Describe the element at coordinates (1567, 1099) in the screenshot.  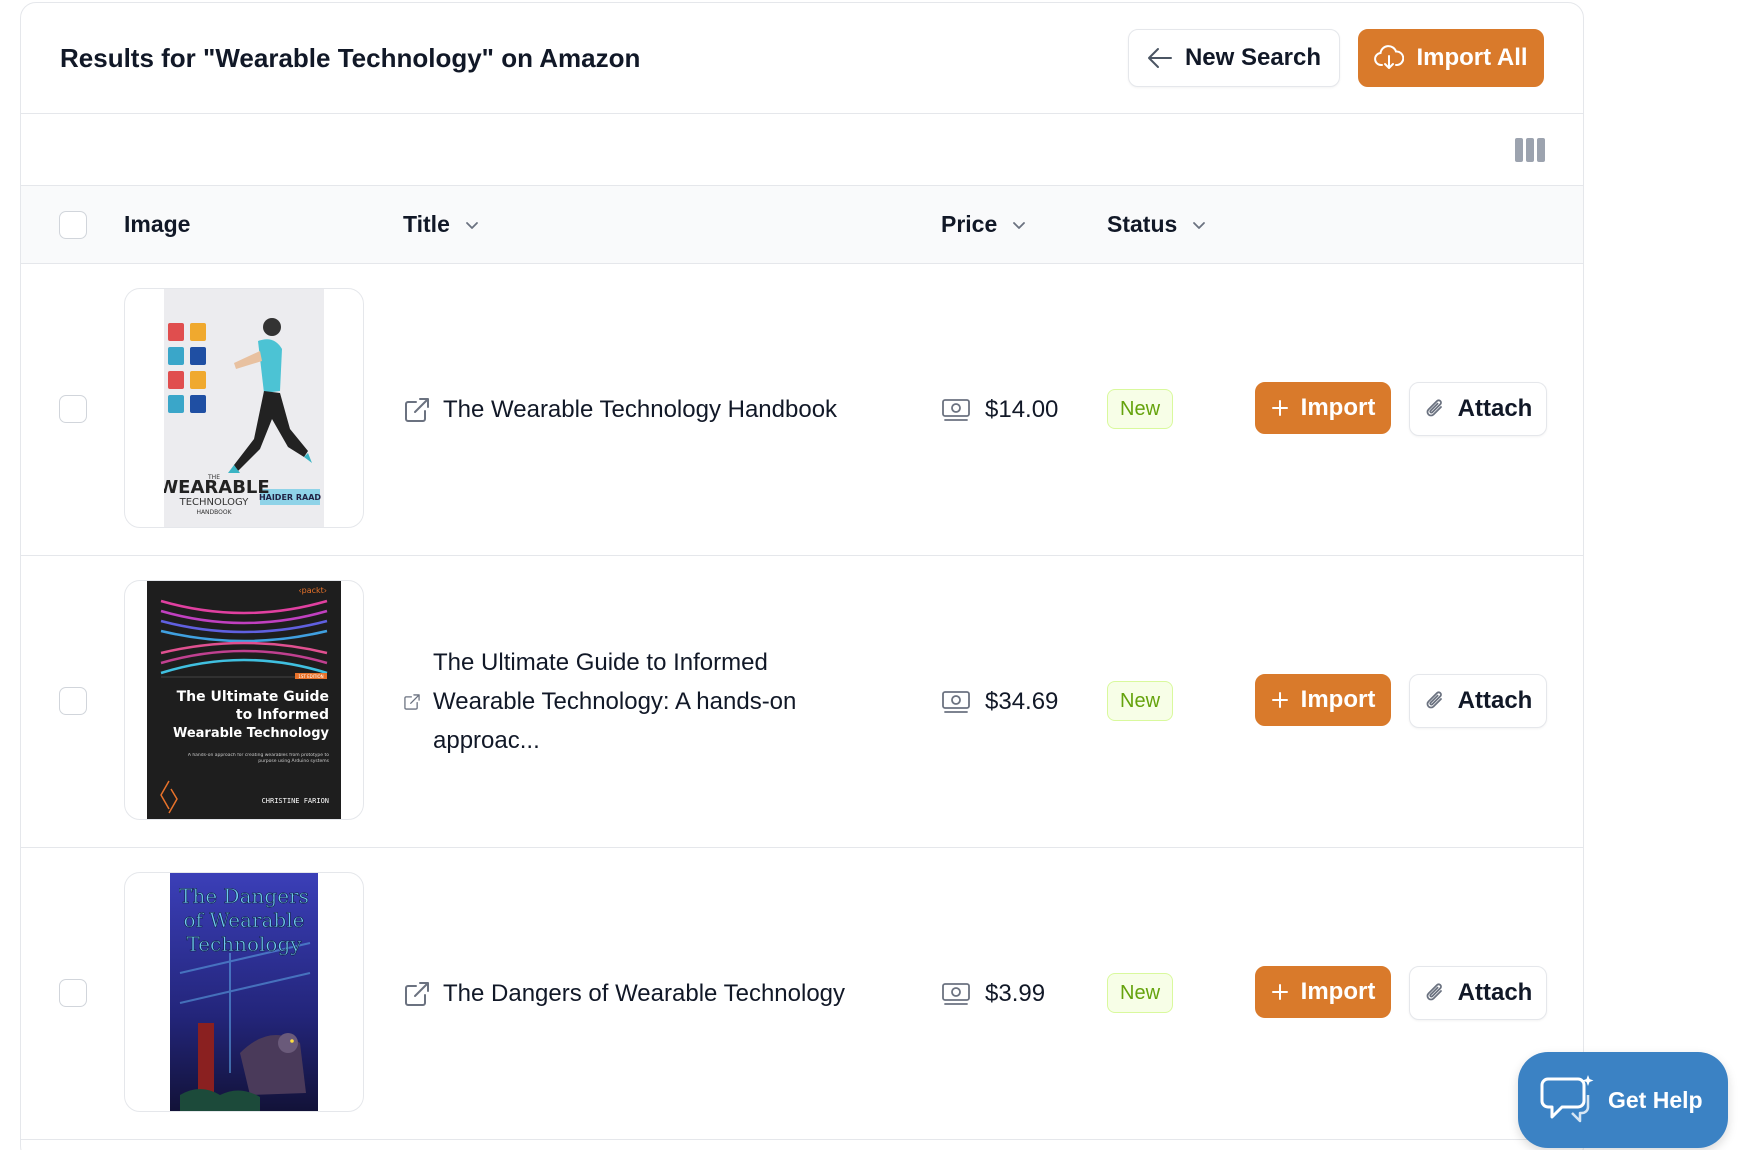
I see `chat-bubble-icon` at that location.